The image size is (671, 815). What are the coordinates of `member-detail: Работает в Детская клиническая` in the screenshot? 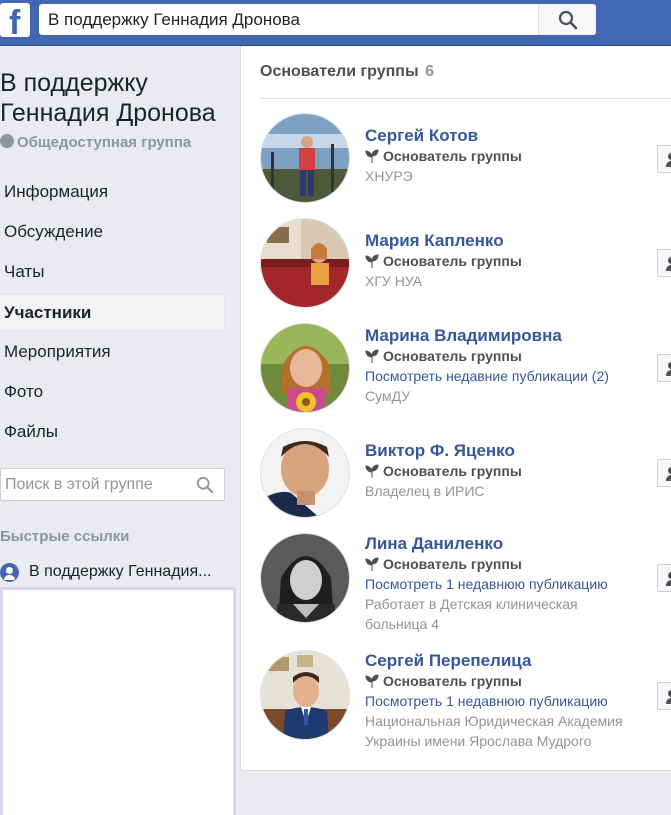 It's located at (471, 604).